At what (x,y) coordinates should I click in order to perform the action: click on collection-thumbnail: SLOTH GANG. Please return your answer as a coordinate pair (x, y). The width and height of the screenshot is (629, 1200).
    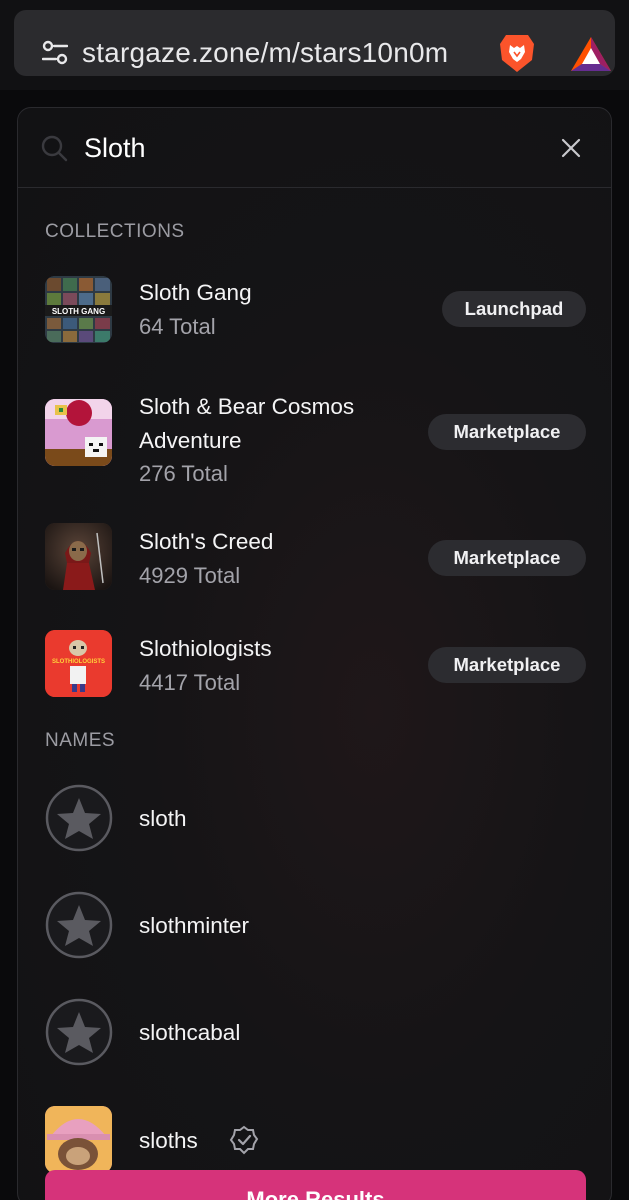
    Looking at the image, I should click on (78, 309).